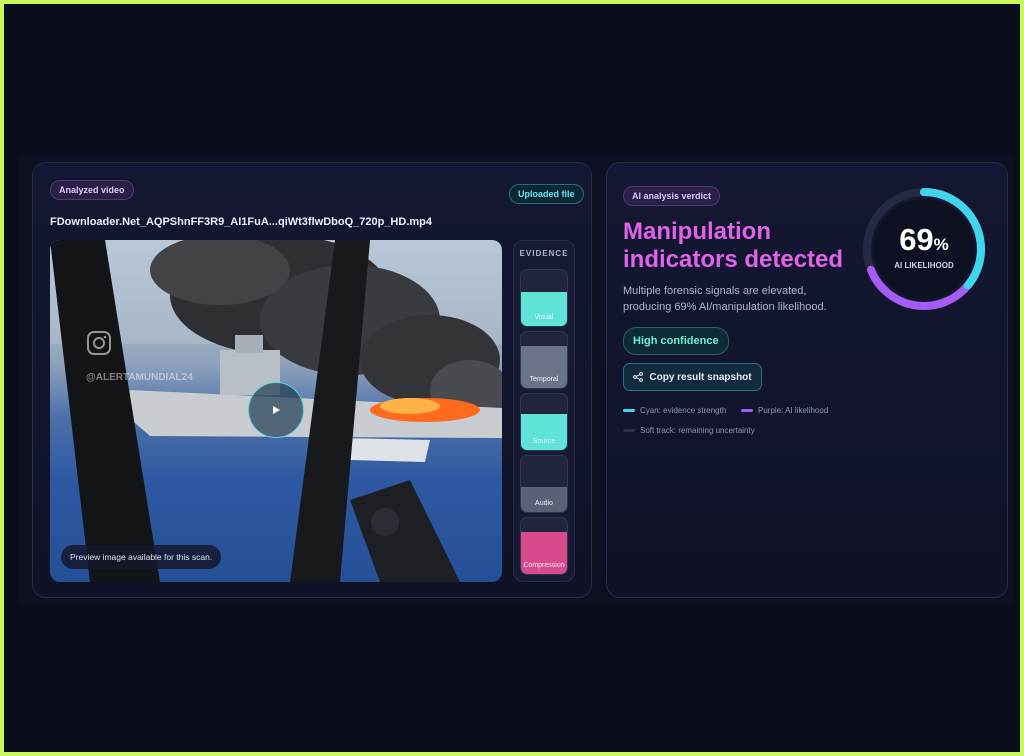  Describe the element at coordinates (629, 430) in the screenshot. I see `soft-swatch` at that location.